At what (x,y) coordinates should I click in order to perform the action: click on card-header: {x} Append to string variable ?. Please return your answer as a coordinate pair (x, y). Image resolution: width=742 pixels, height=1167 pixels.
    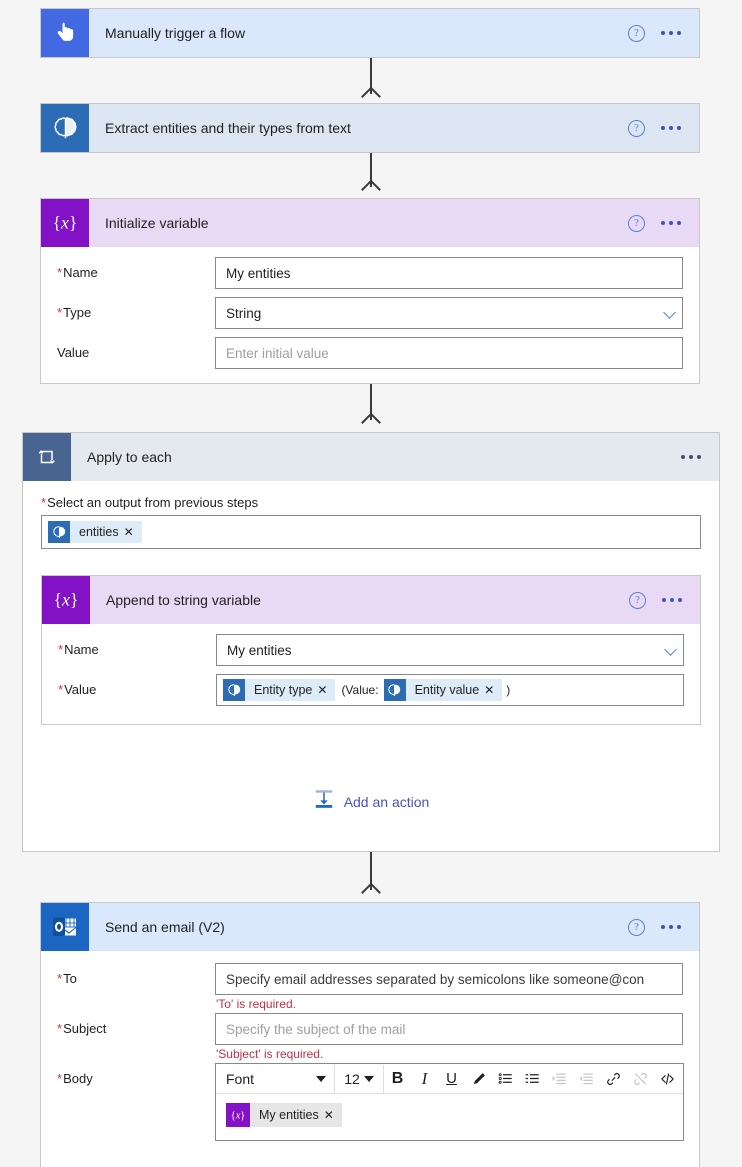
    Looking at the image, I should click on (371, 600).